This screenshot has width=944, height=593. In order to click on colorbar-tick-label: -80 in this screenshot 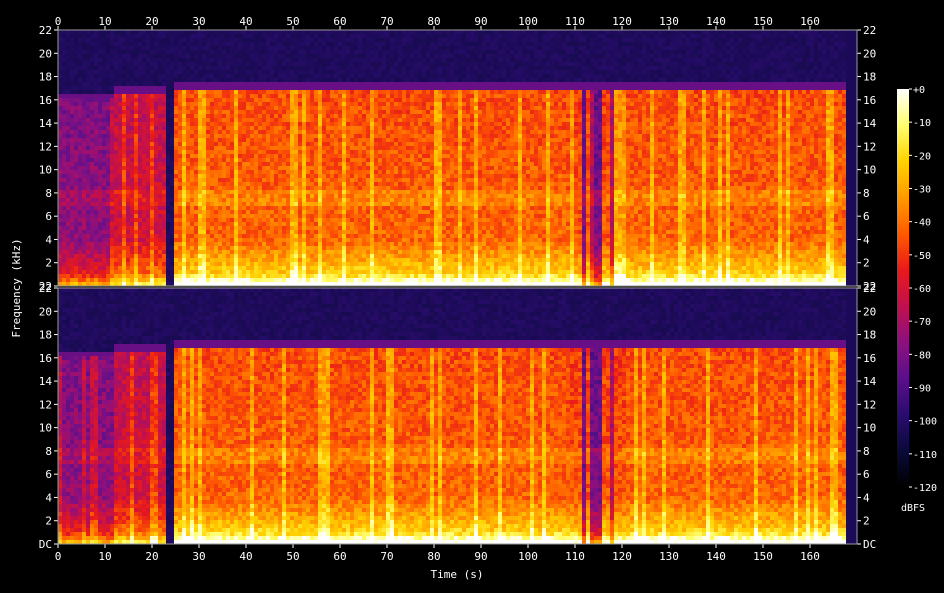, I will do `click(922, 355)`.